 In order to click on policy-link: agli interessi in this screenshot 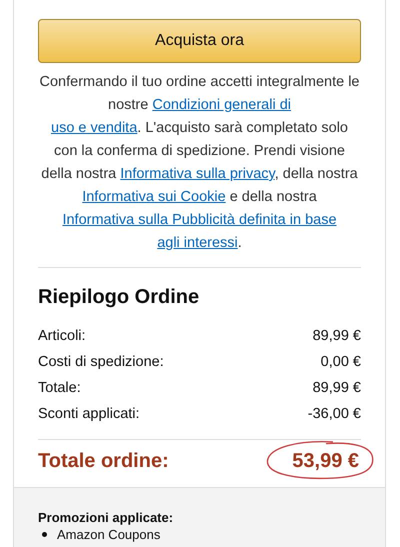, I will do `click(197, 243)`.